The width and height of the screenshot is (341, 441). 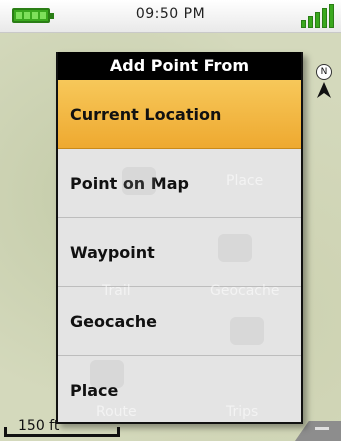 What do you see at coordinates (116, 291) in the screenshot?
I see `ghost-menu-label: Trail` at bounding box center [116, 291].